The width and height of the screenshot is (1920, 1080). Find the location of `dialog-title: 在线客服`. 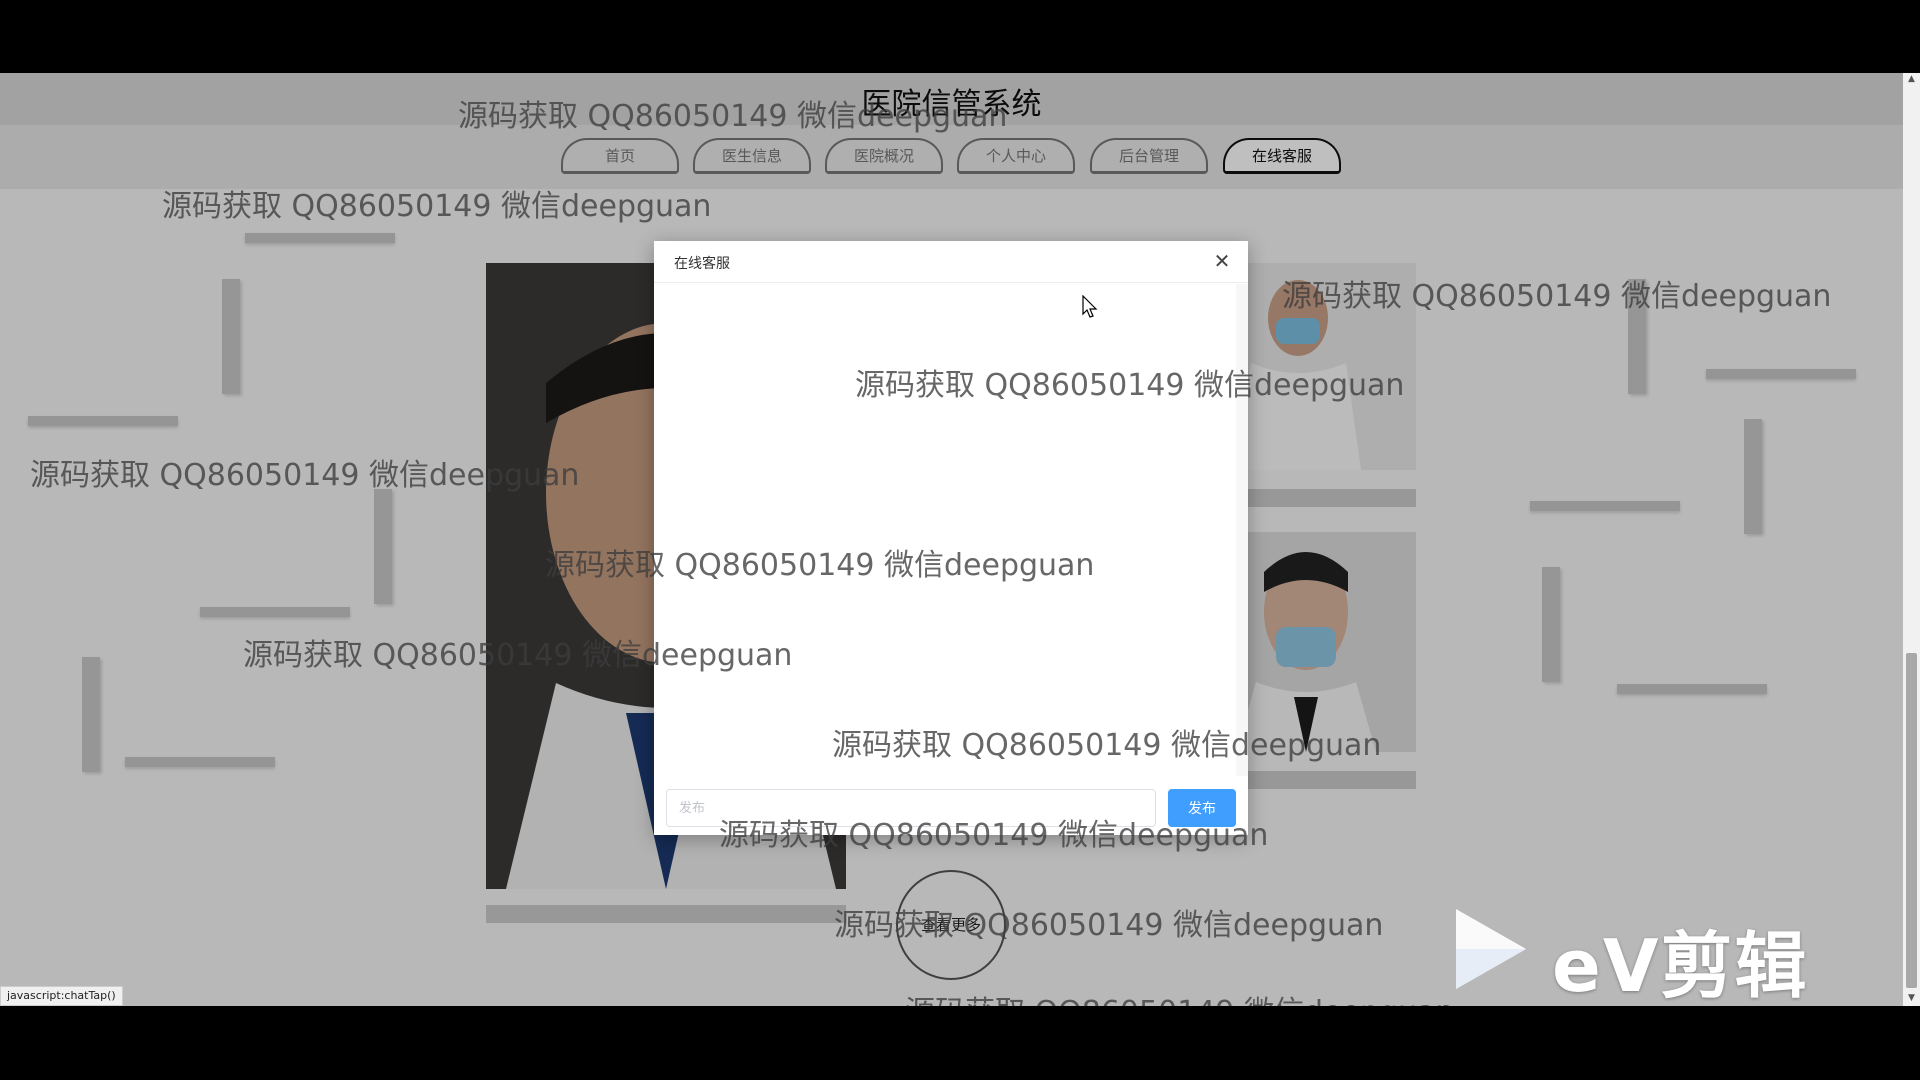

dialog-title: 在线客服 is located at coordinates (702, 264).